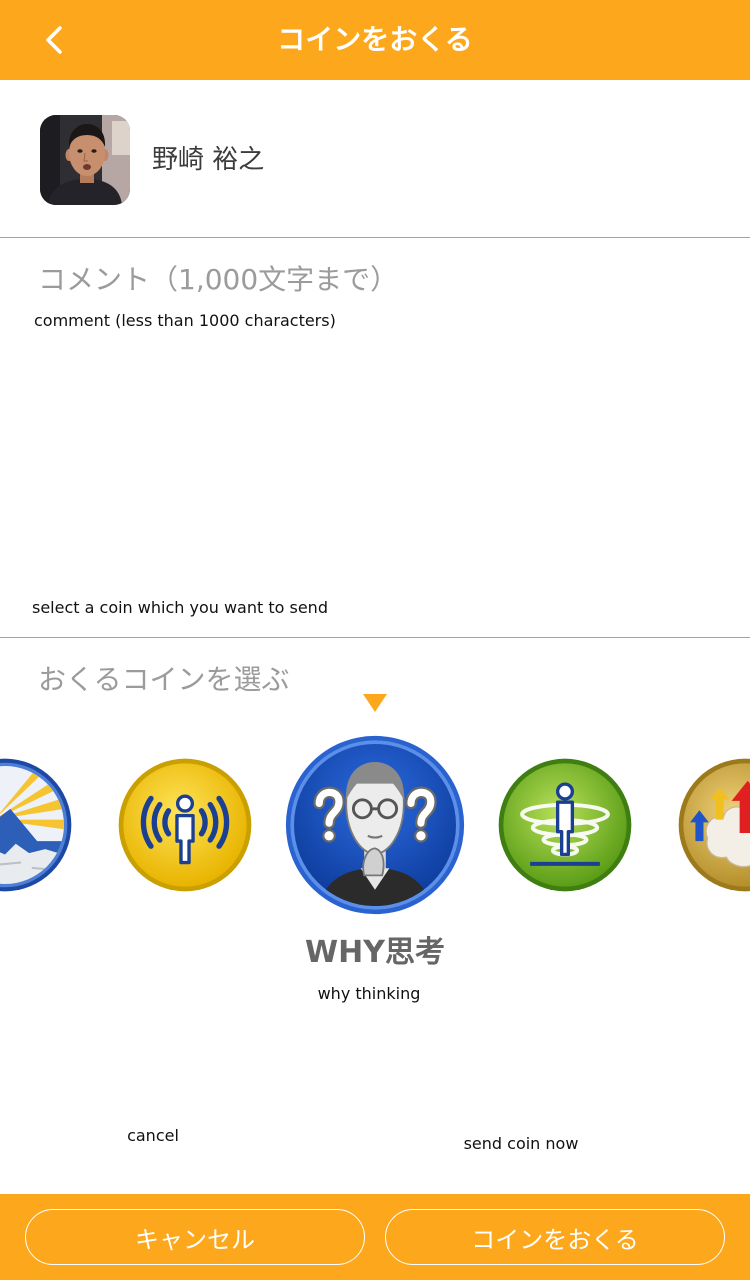  I want to click on page-title: コインをおくる, so click(375, 39).